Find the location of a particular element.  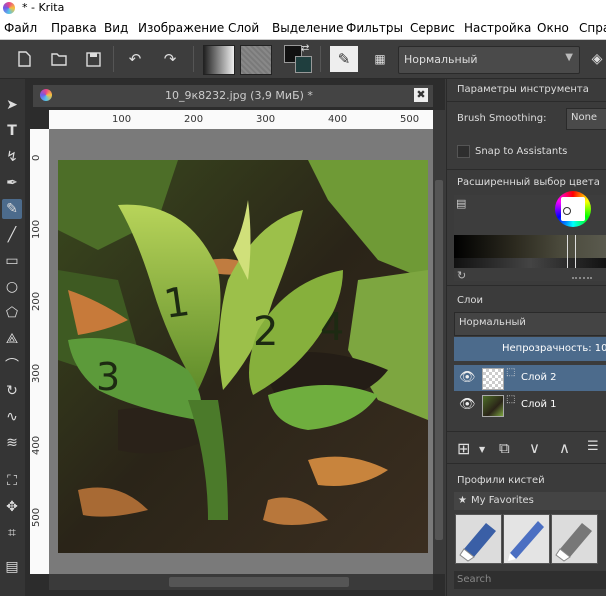

color-gradient-strip is located at coordinates (530, 246).